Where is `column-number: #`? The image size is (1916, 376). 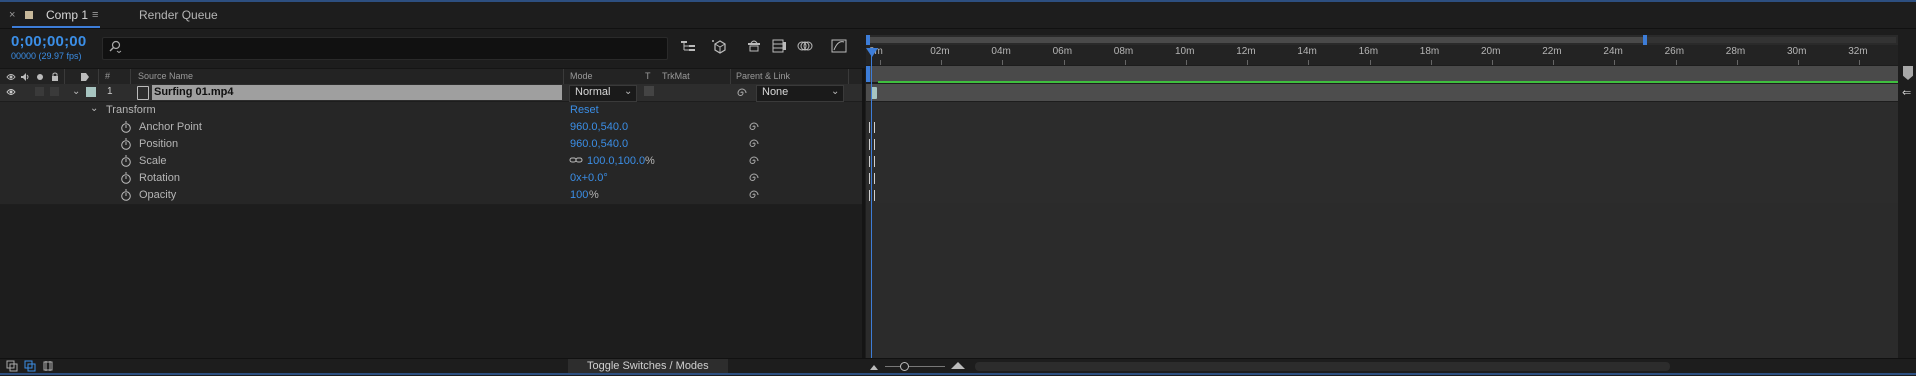 column-number: # is located at coordinates (107, 76).